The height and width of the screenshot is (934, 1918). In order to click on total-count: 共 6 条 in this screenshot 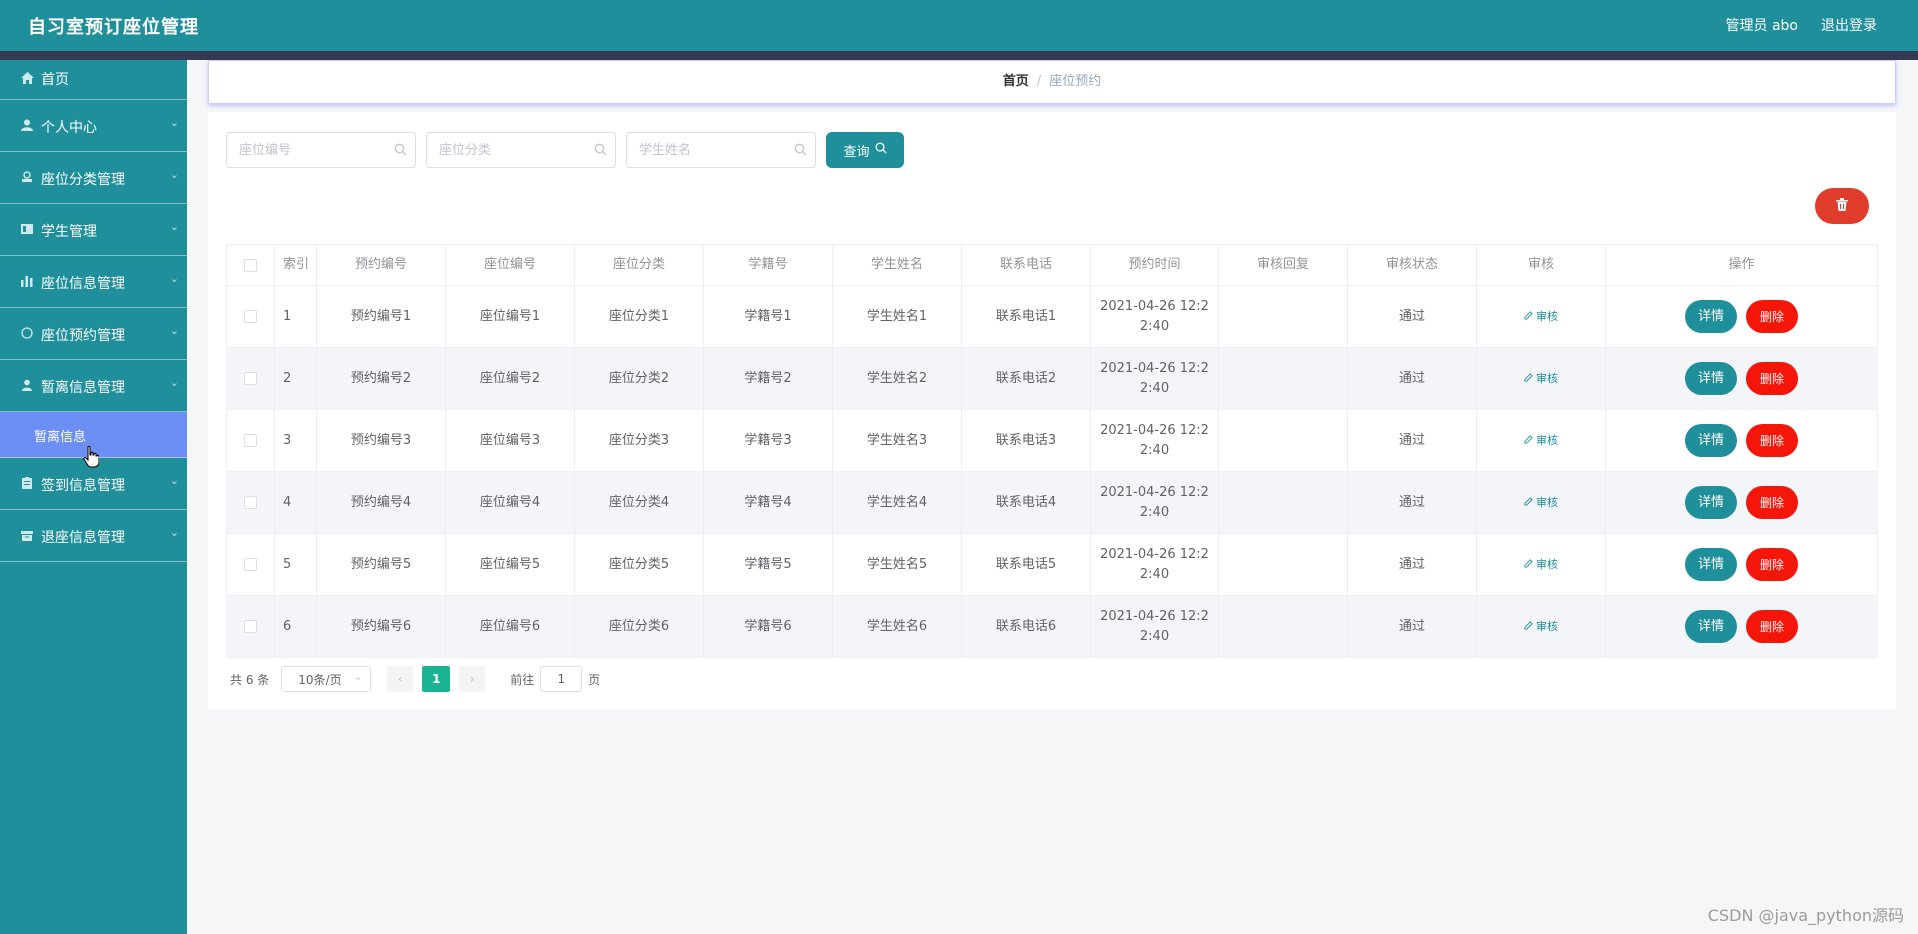, I will do `click(250, 679)`.